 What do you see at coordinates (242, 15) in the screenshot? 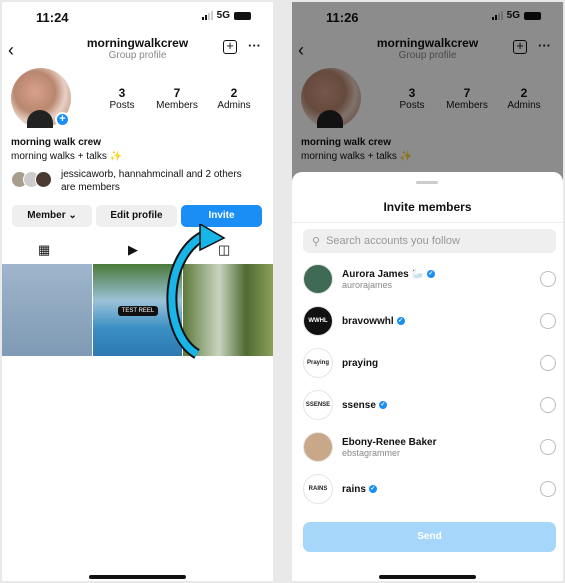
I see `battery-icon` at bounding box center [242, 15].